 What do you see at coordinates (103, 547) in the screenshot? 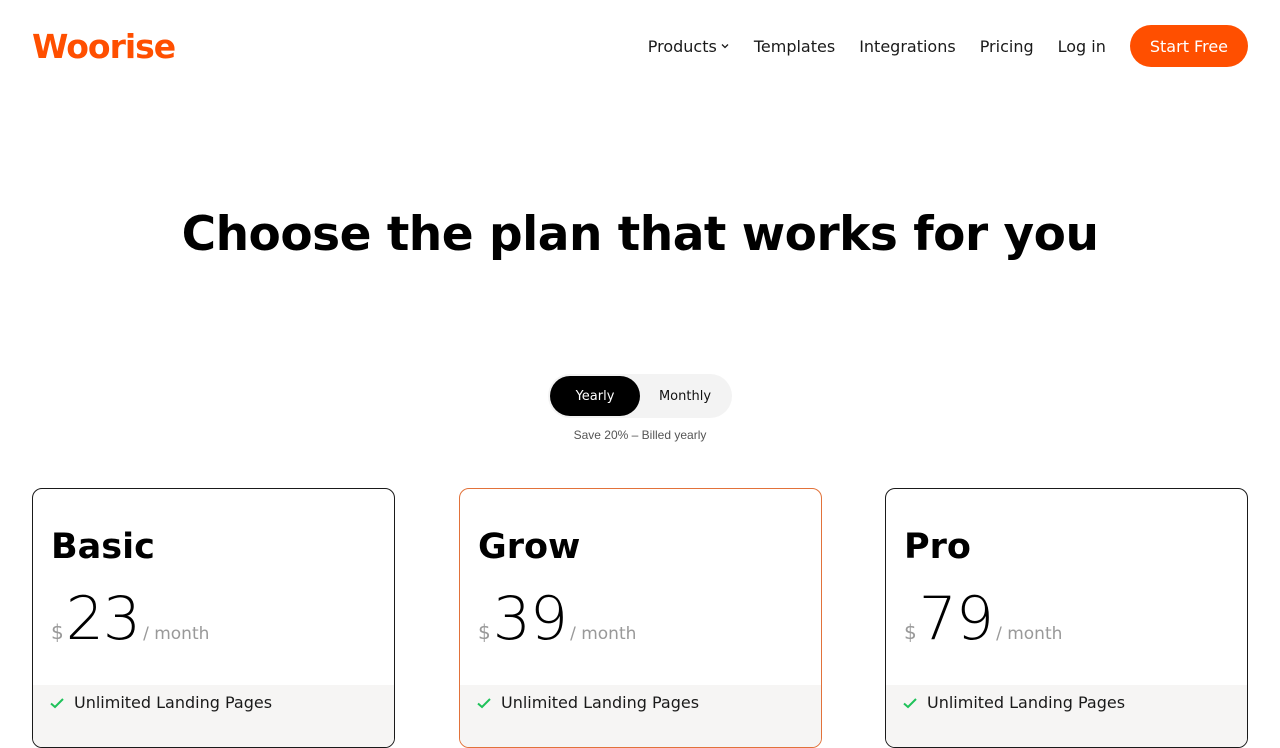
I see `plan-name: Basic` at bounding box center [103, 547].